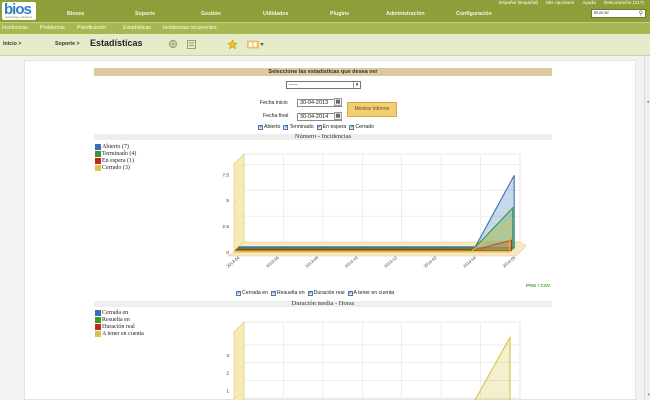 The width and height of the screenshot is (650, 400). I want to click on checkbox-abierto: Abierto, so click(269, 127).